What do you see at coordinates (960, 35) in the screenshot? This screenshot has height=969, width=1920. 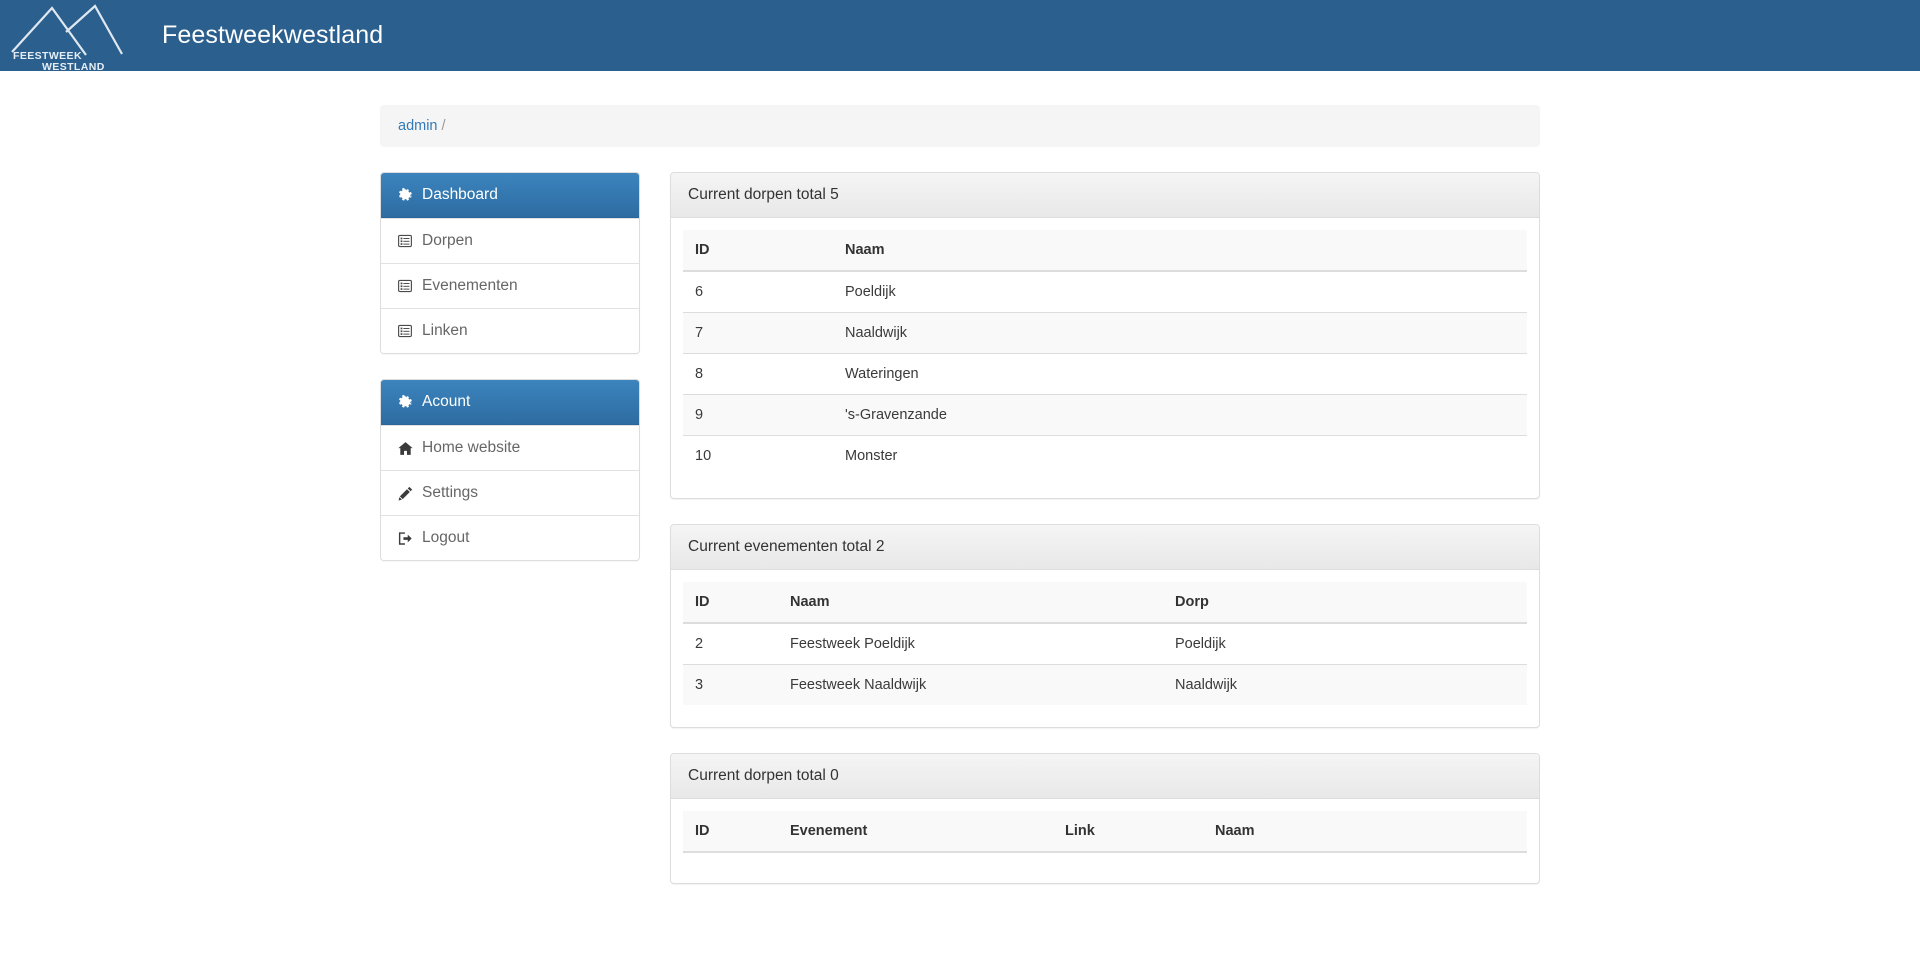 I see `top-navbar: FEESTWEEK WESTLAND Feestweekwestland` at bounding box center [960, 35].